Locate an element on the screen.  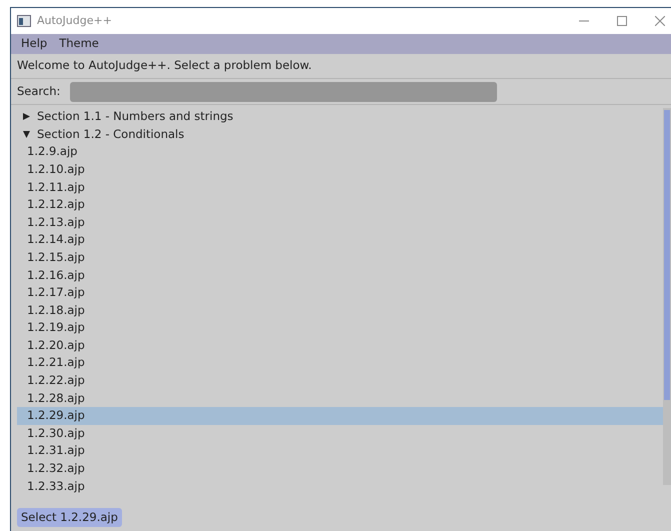
app-icon is located at coordinates (24, 21).